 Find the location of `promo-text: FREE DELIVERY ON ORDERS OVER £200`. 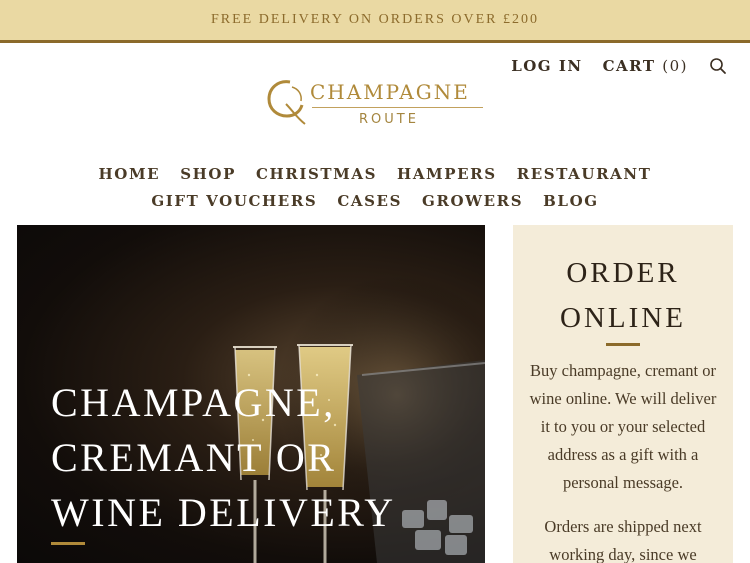

promo-text: FREE DELIVERY ON ORDERS OVER £200 is located at coordinates (375, 19).